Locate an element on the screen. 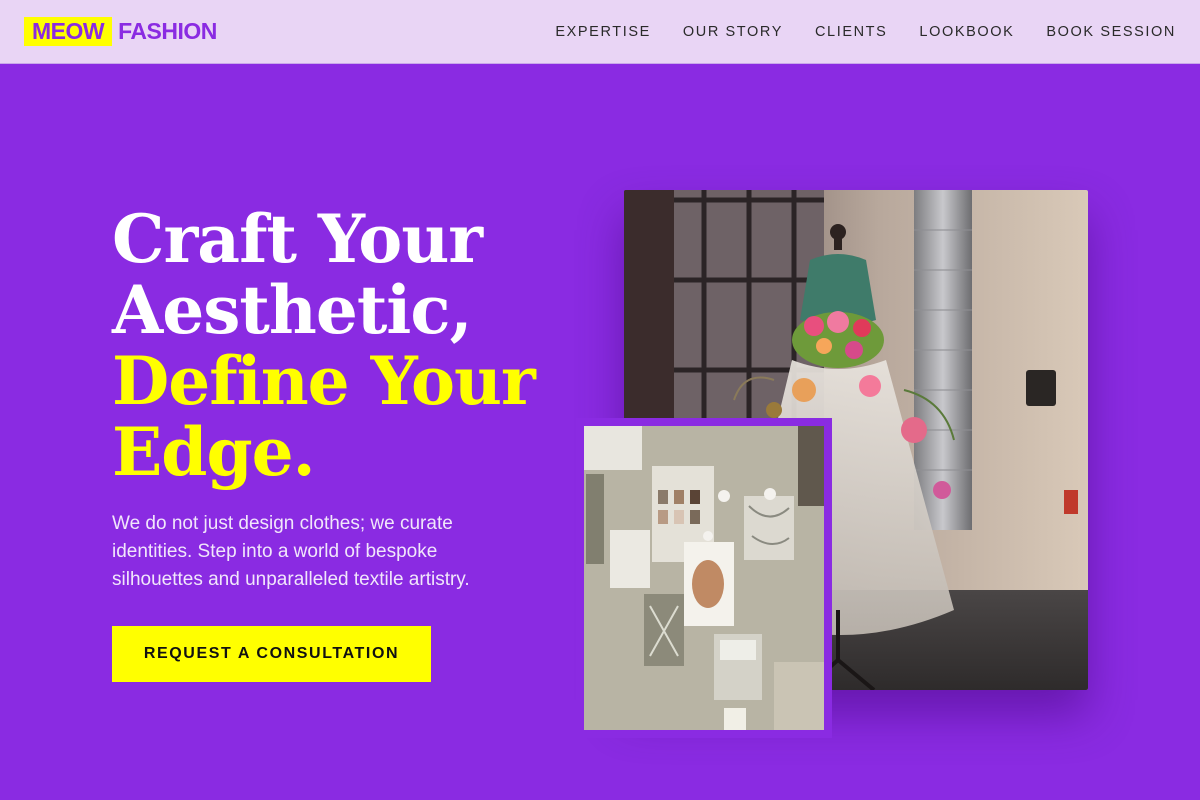 The width and height of the screenshot is (1200, 800). headline-line-3-accent: Define Your is located at coordinates (324, 381).